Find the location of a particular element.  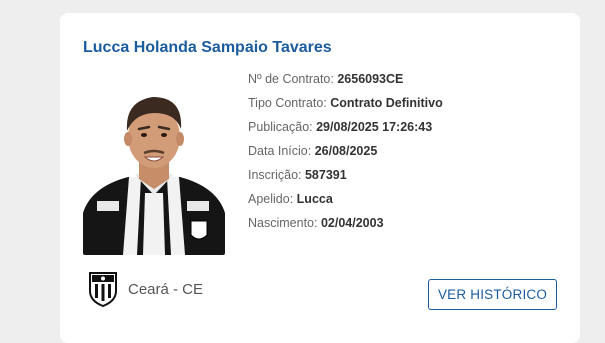

field-label: Inscrição: is located at coordinates (275, 175).